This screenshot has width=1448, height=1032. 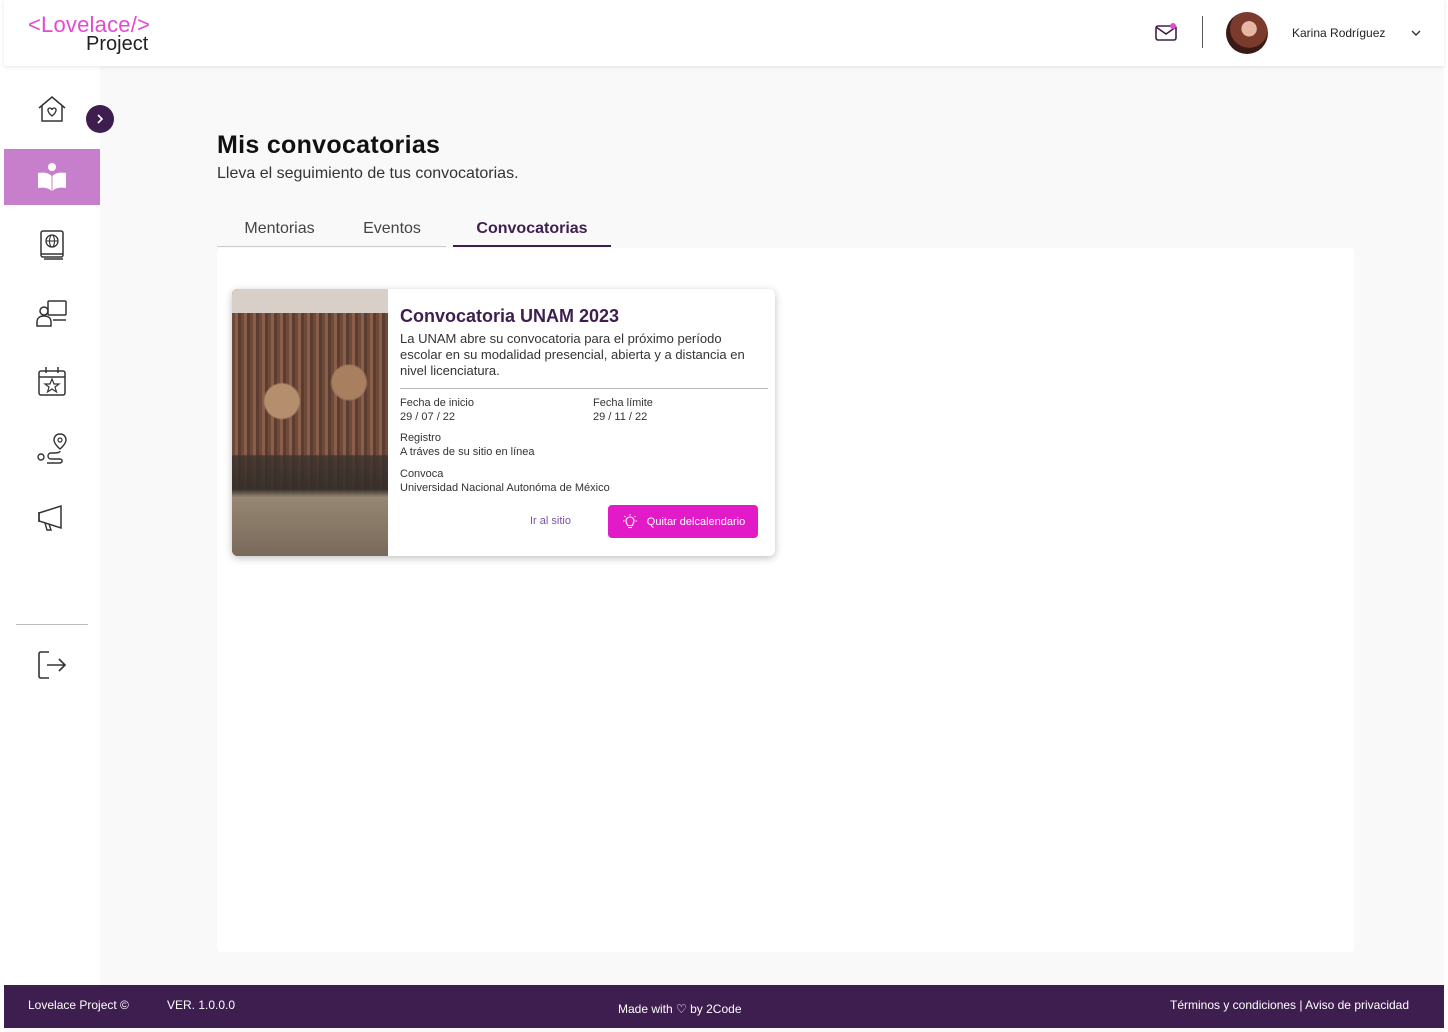 What do you see at coordinates (623, 403) in the screenshot?
I see `deadline-label: Fecha límite` at bounding box center [623, 403].